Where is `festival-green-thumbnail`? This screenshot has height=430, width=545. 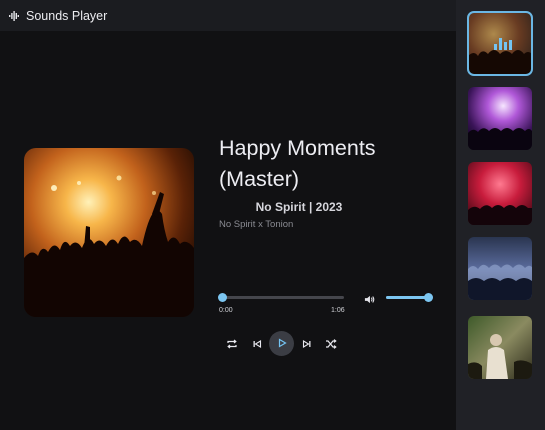
festival-green-thumbnail is located at coordinates (500, 347).